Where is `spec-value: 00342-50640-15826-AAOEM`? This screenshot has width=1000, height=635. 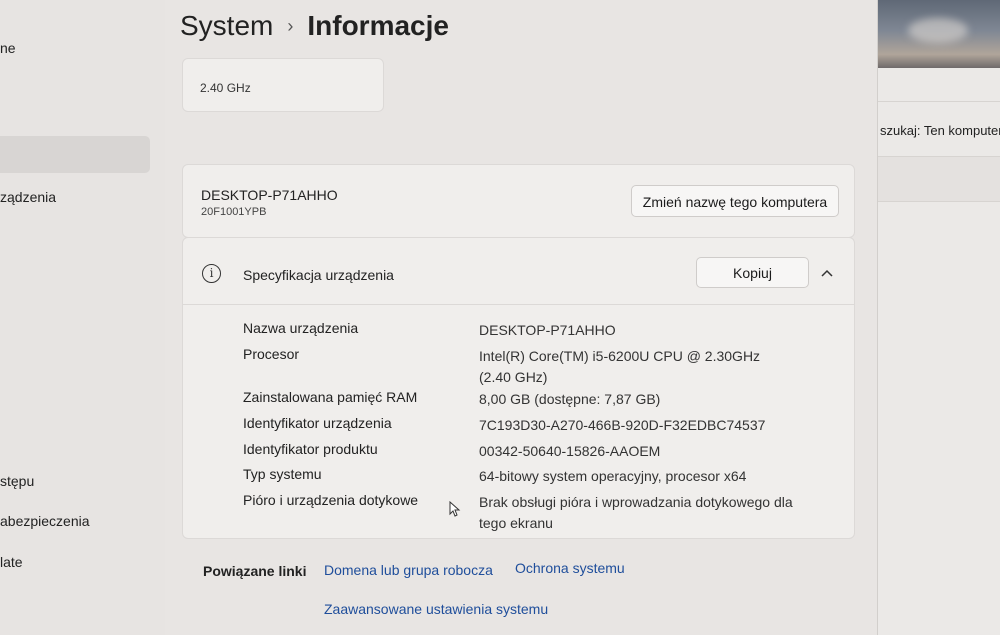 spec-value: 00342-50640-15826-AAOEM is located at coordinates (570, 451).